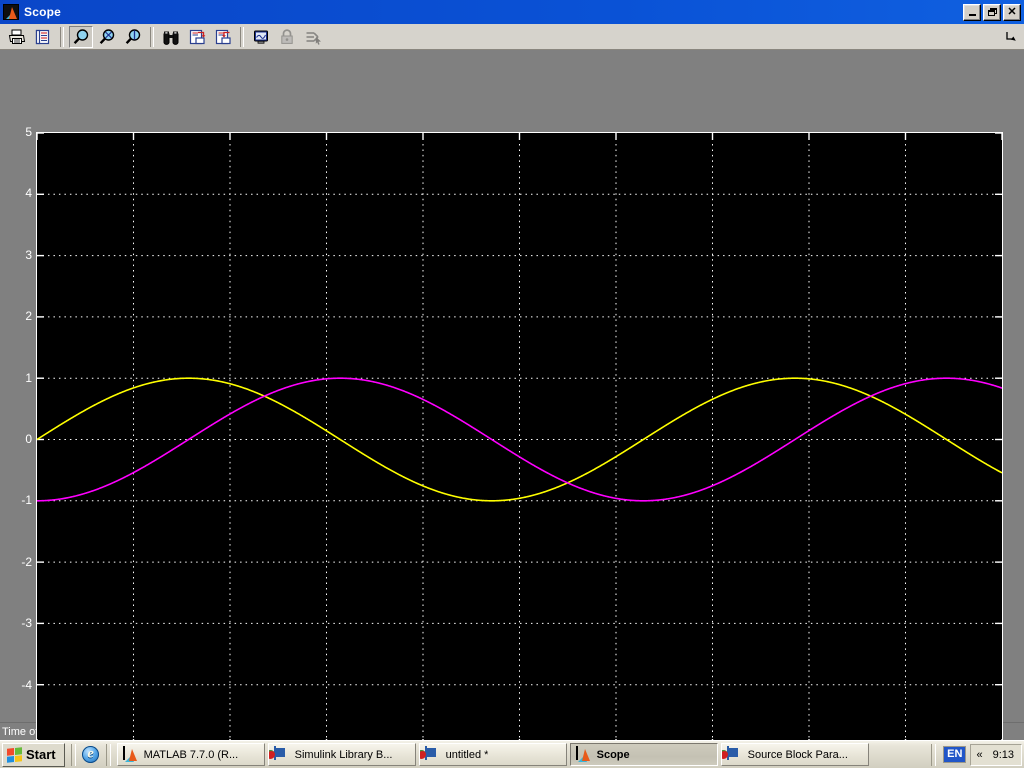  I want to click on restore-axes-button, so click(223, 37).